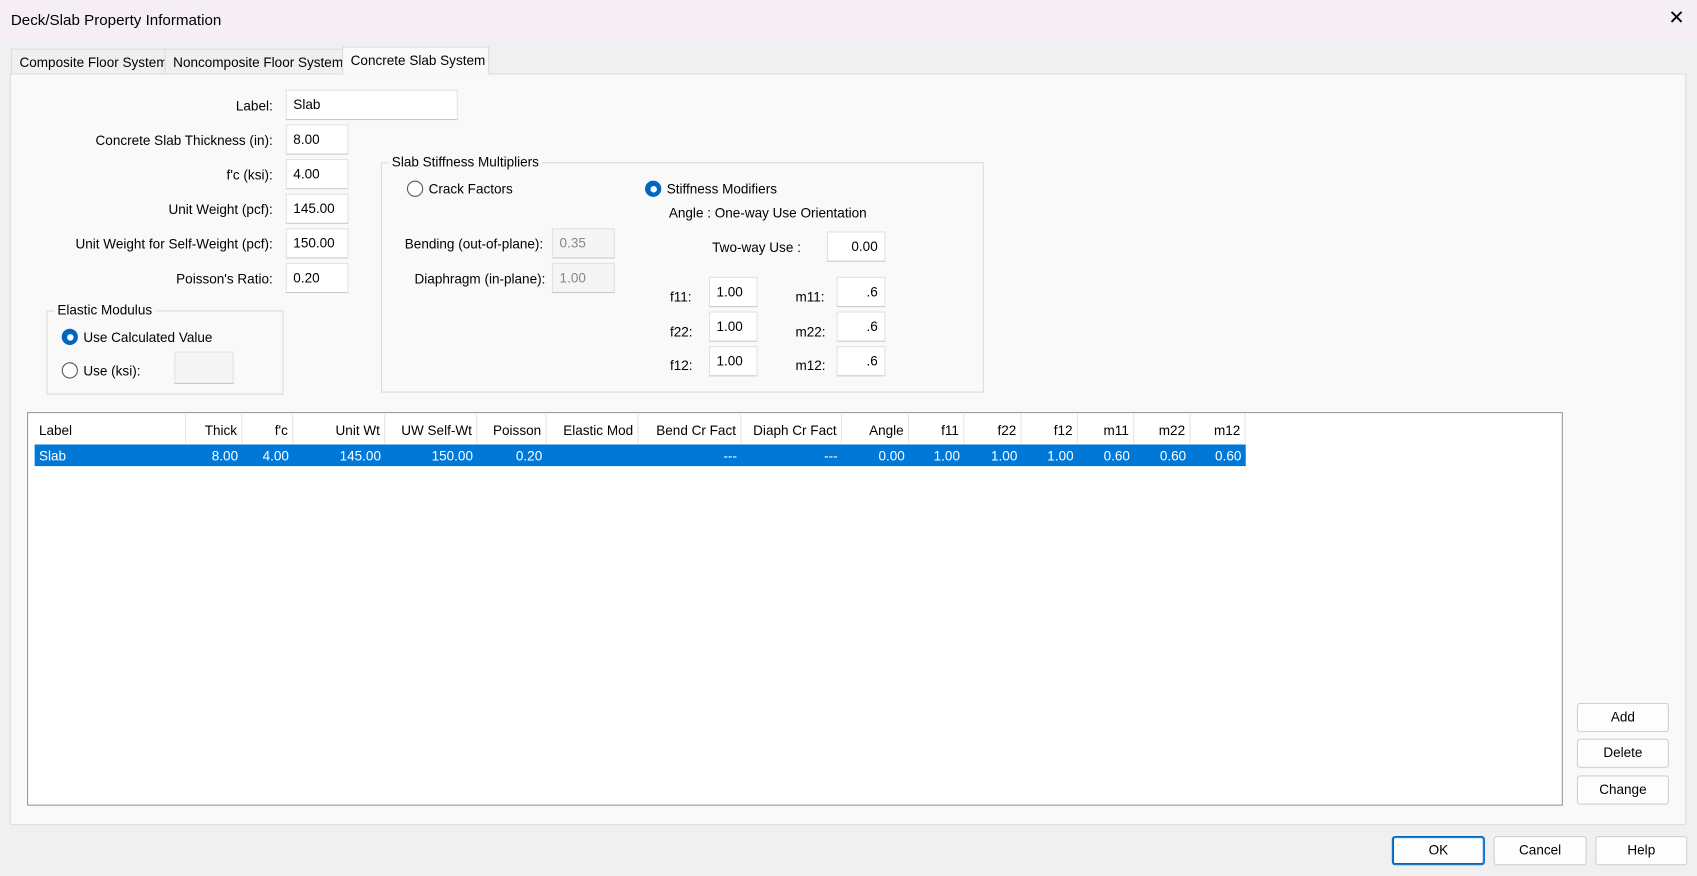 Image resolution: width=1697 pixels, height=876 pixels. I want to click on title-bar: Deck/Slab Property Information ✕, so click(848, 19).